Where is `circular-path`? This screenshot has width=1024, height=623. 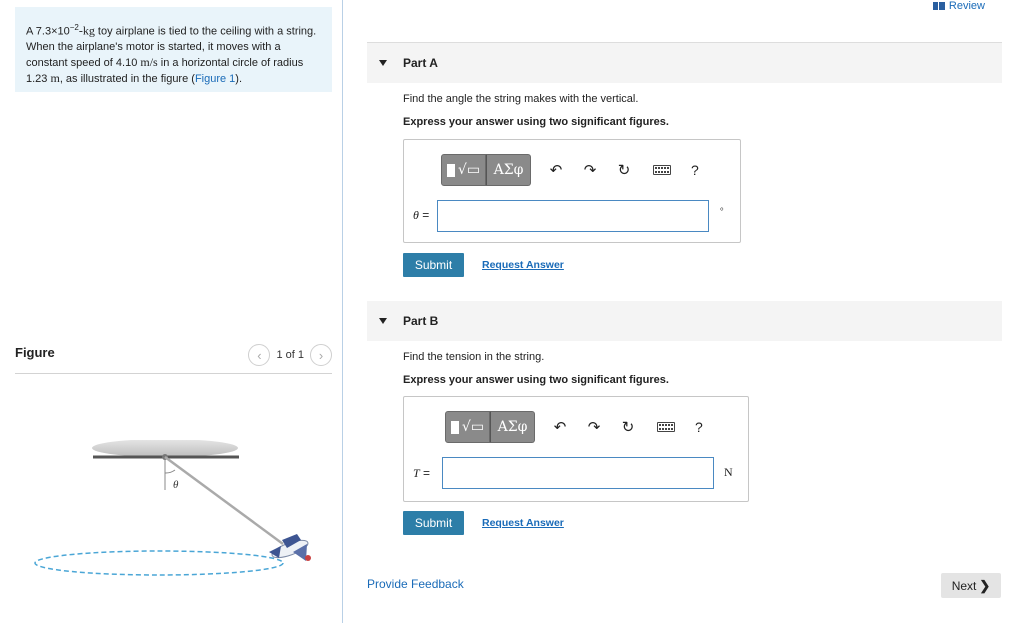 circular-path is located at coordinates (159, 563).